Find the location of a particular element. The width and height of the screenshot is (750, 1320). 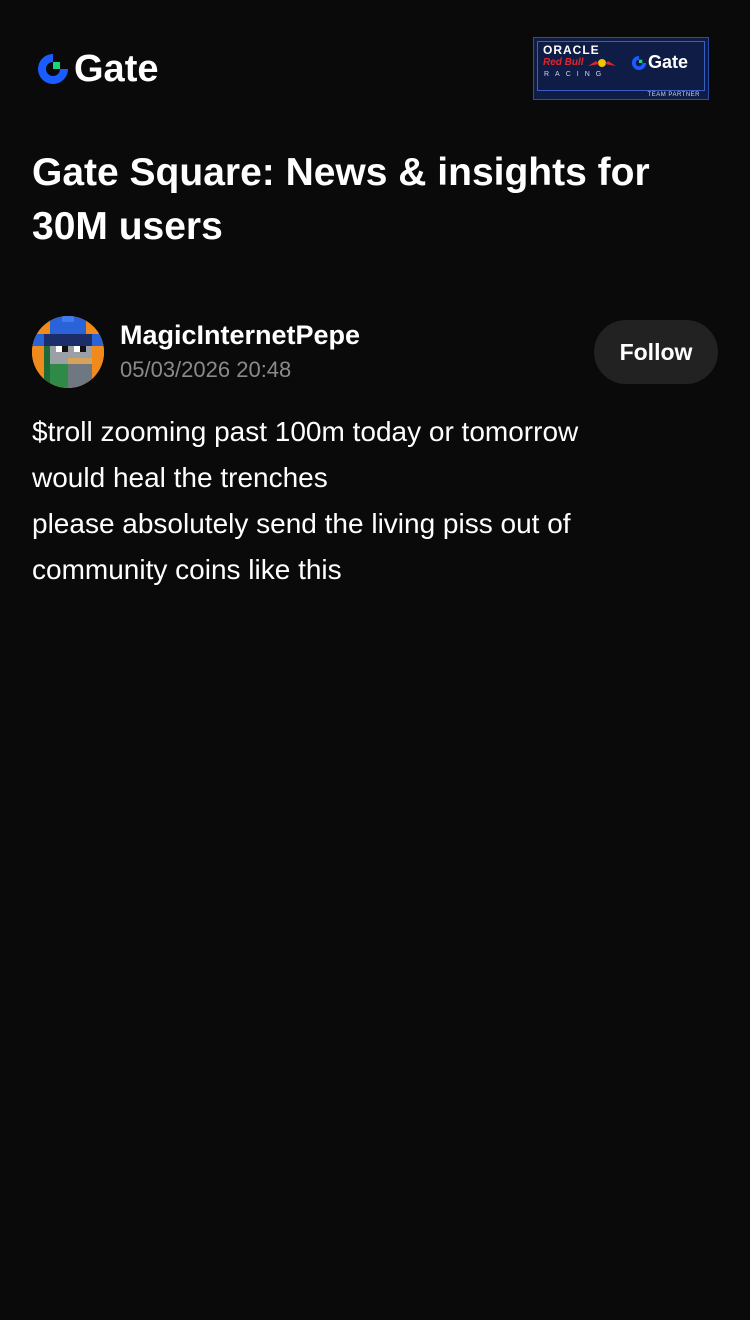

follow-button: Follow is located at coordinates (656, 352).